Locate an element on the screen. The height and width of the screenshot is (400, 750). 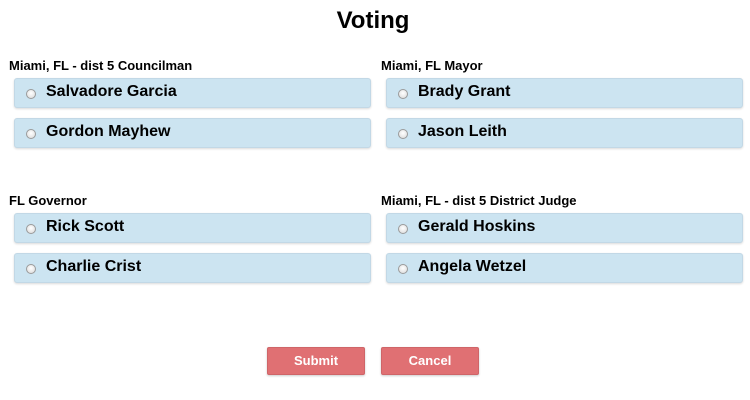
option-label: Salvadore Garcia is located at coordinates (111, 91).